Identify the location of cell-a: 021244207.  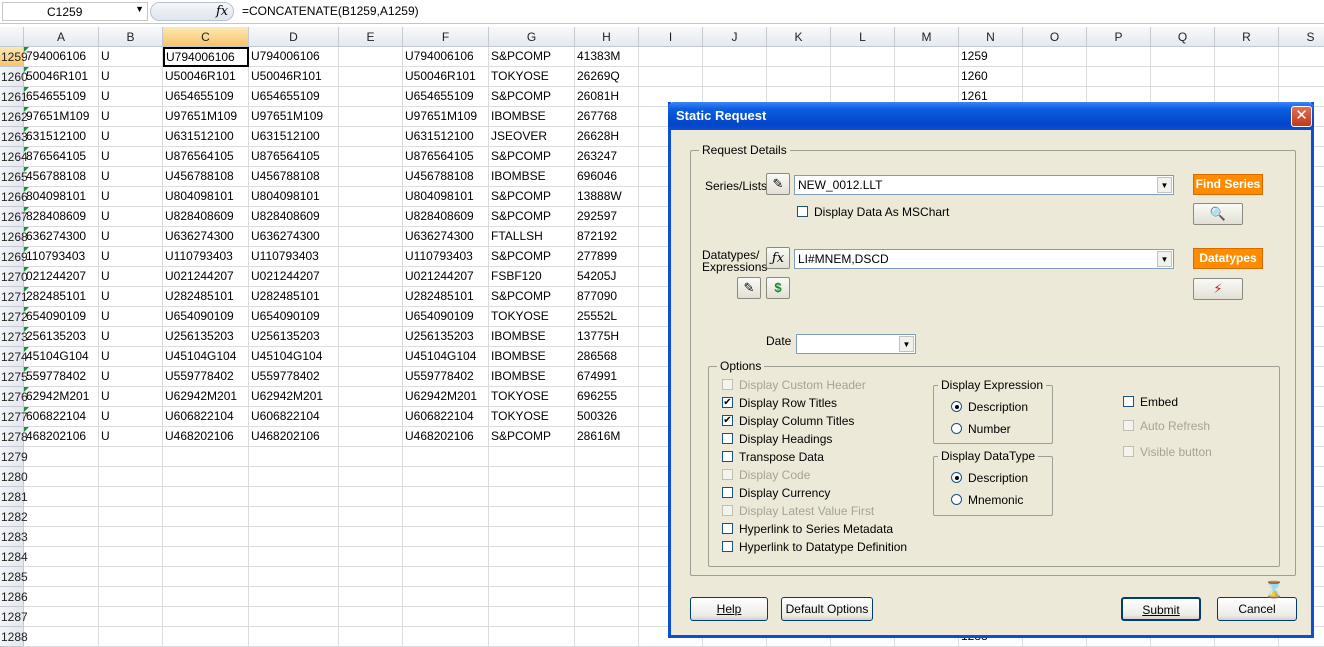
(61, 277).